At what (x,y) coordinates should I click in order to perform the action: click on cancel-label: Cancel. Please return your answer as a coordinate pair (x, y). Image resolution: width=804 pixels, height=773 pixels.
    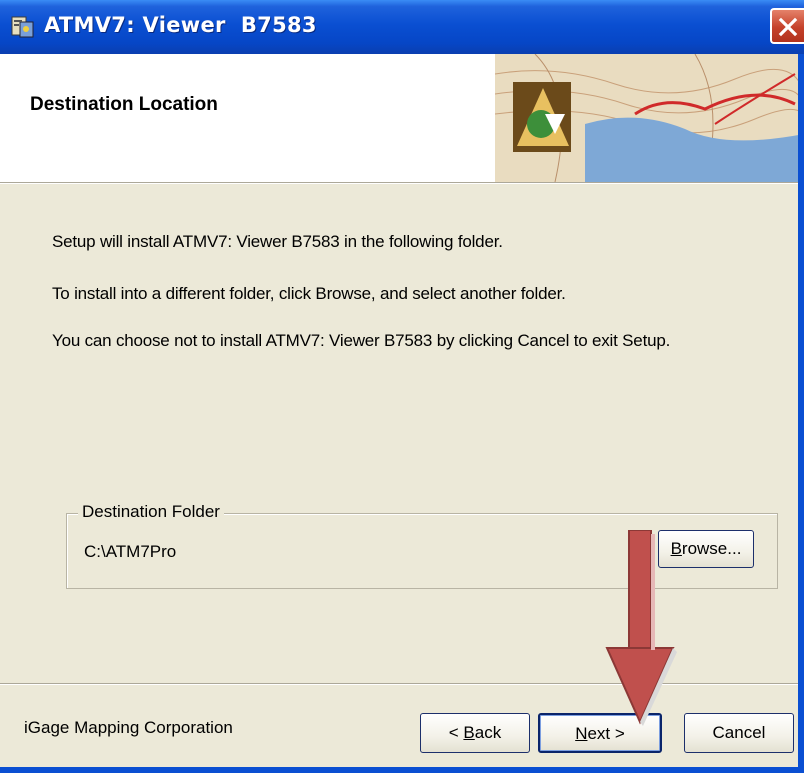
    Looking at the image, I should click on (739, 732).